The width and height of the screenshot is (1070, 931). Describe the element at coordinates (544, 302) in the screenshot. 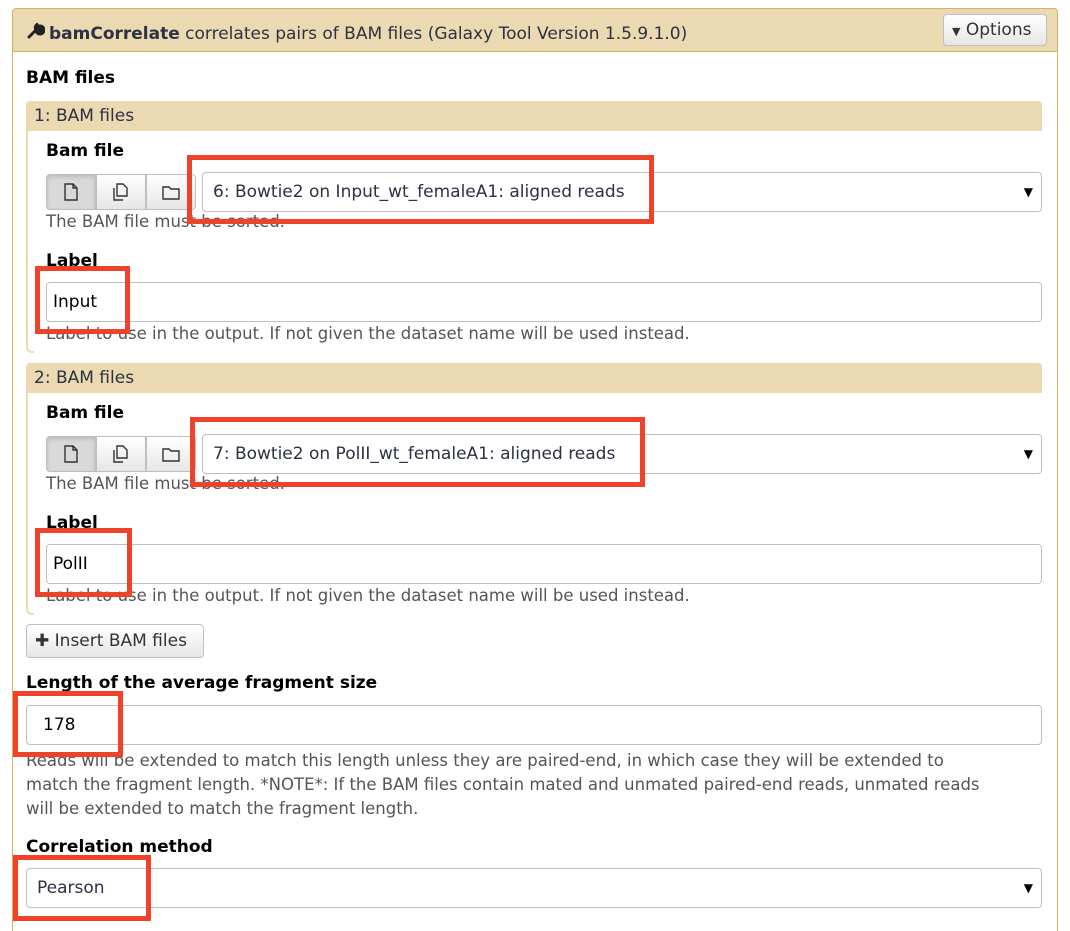

I see `repeat-1-label-input: Input` at that location.